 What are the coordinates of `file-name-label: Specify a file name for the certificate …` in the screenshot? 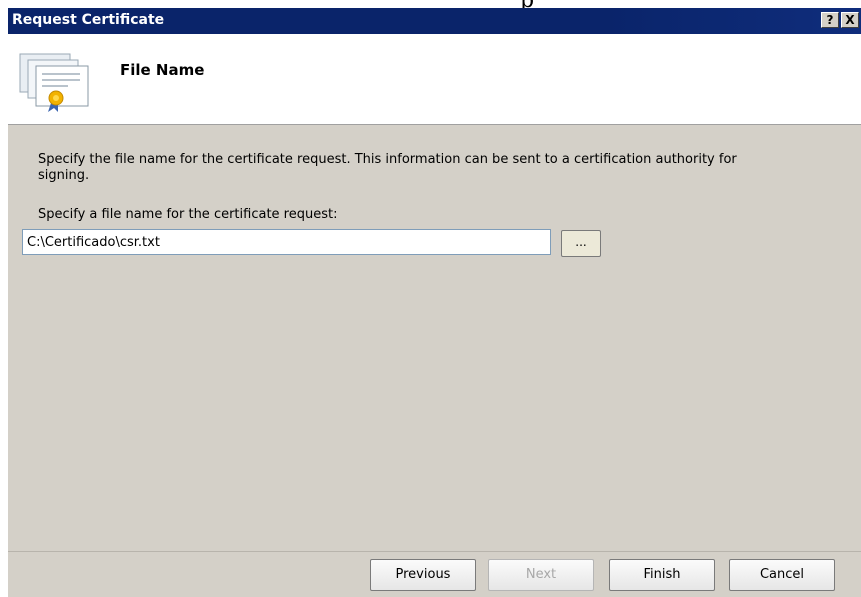 It's located at (188, 214).